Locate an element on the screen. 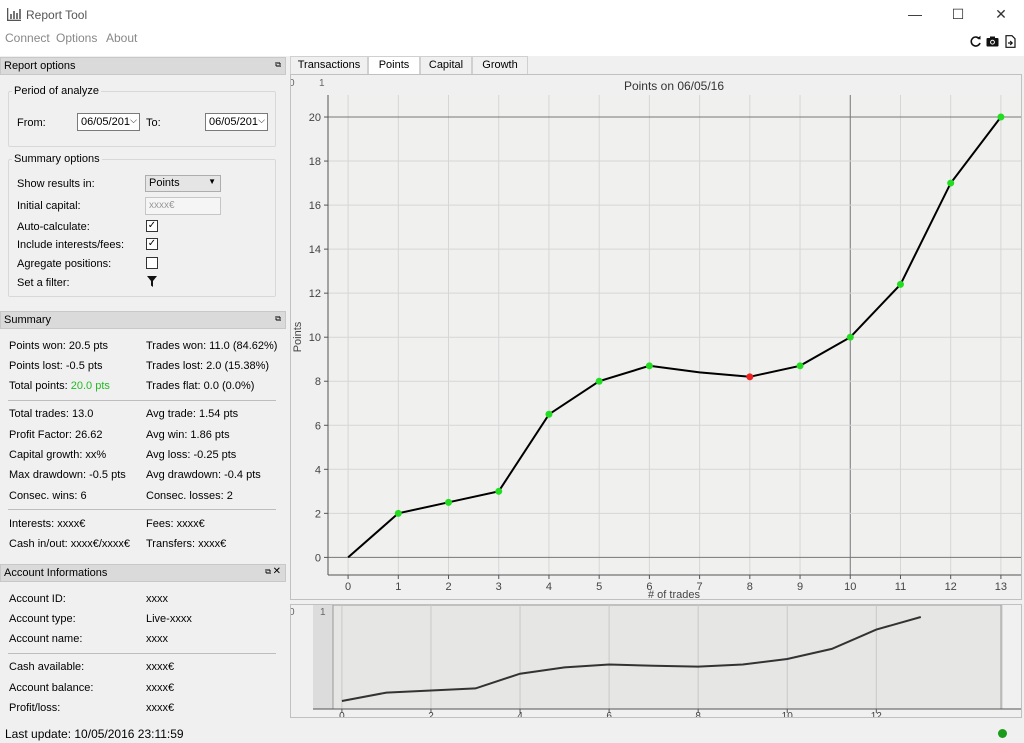 The image size is (1024, 743). fees: Fees: xxxx€ is located at coordinates (175, 524).